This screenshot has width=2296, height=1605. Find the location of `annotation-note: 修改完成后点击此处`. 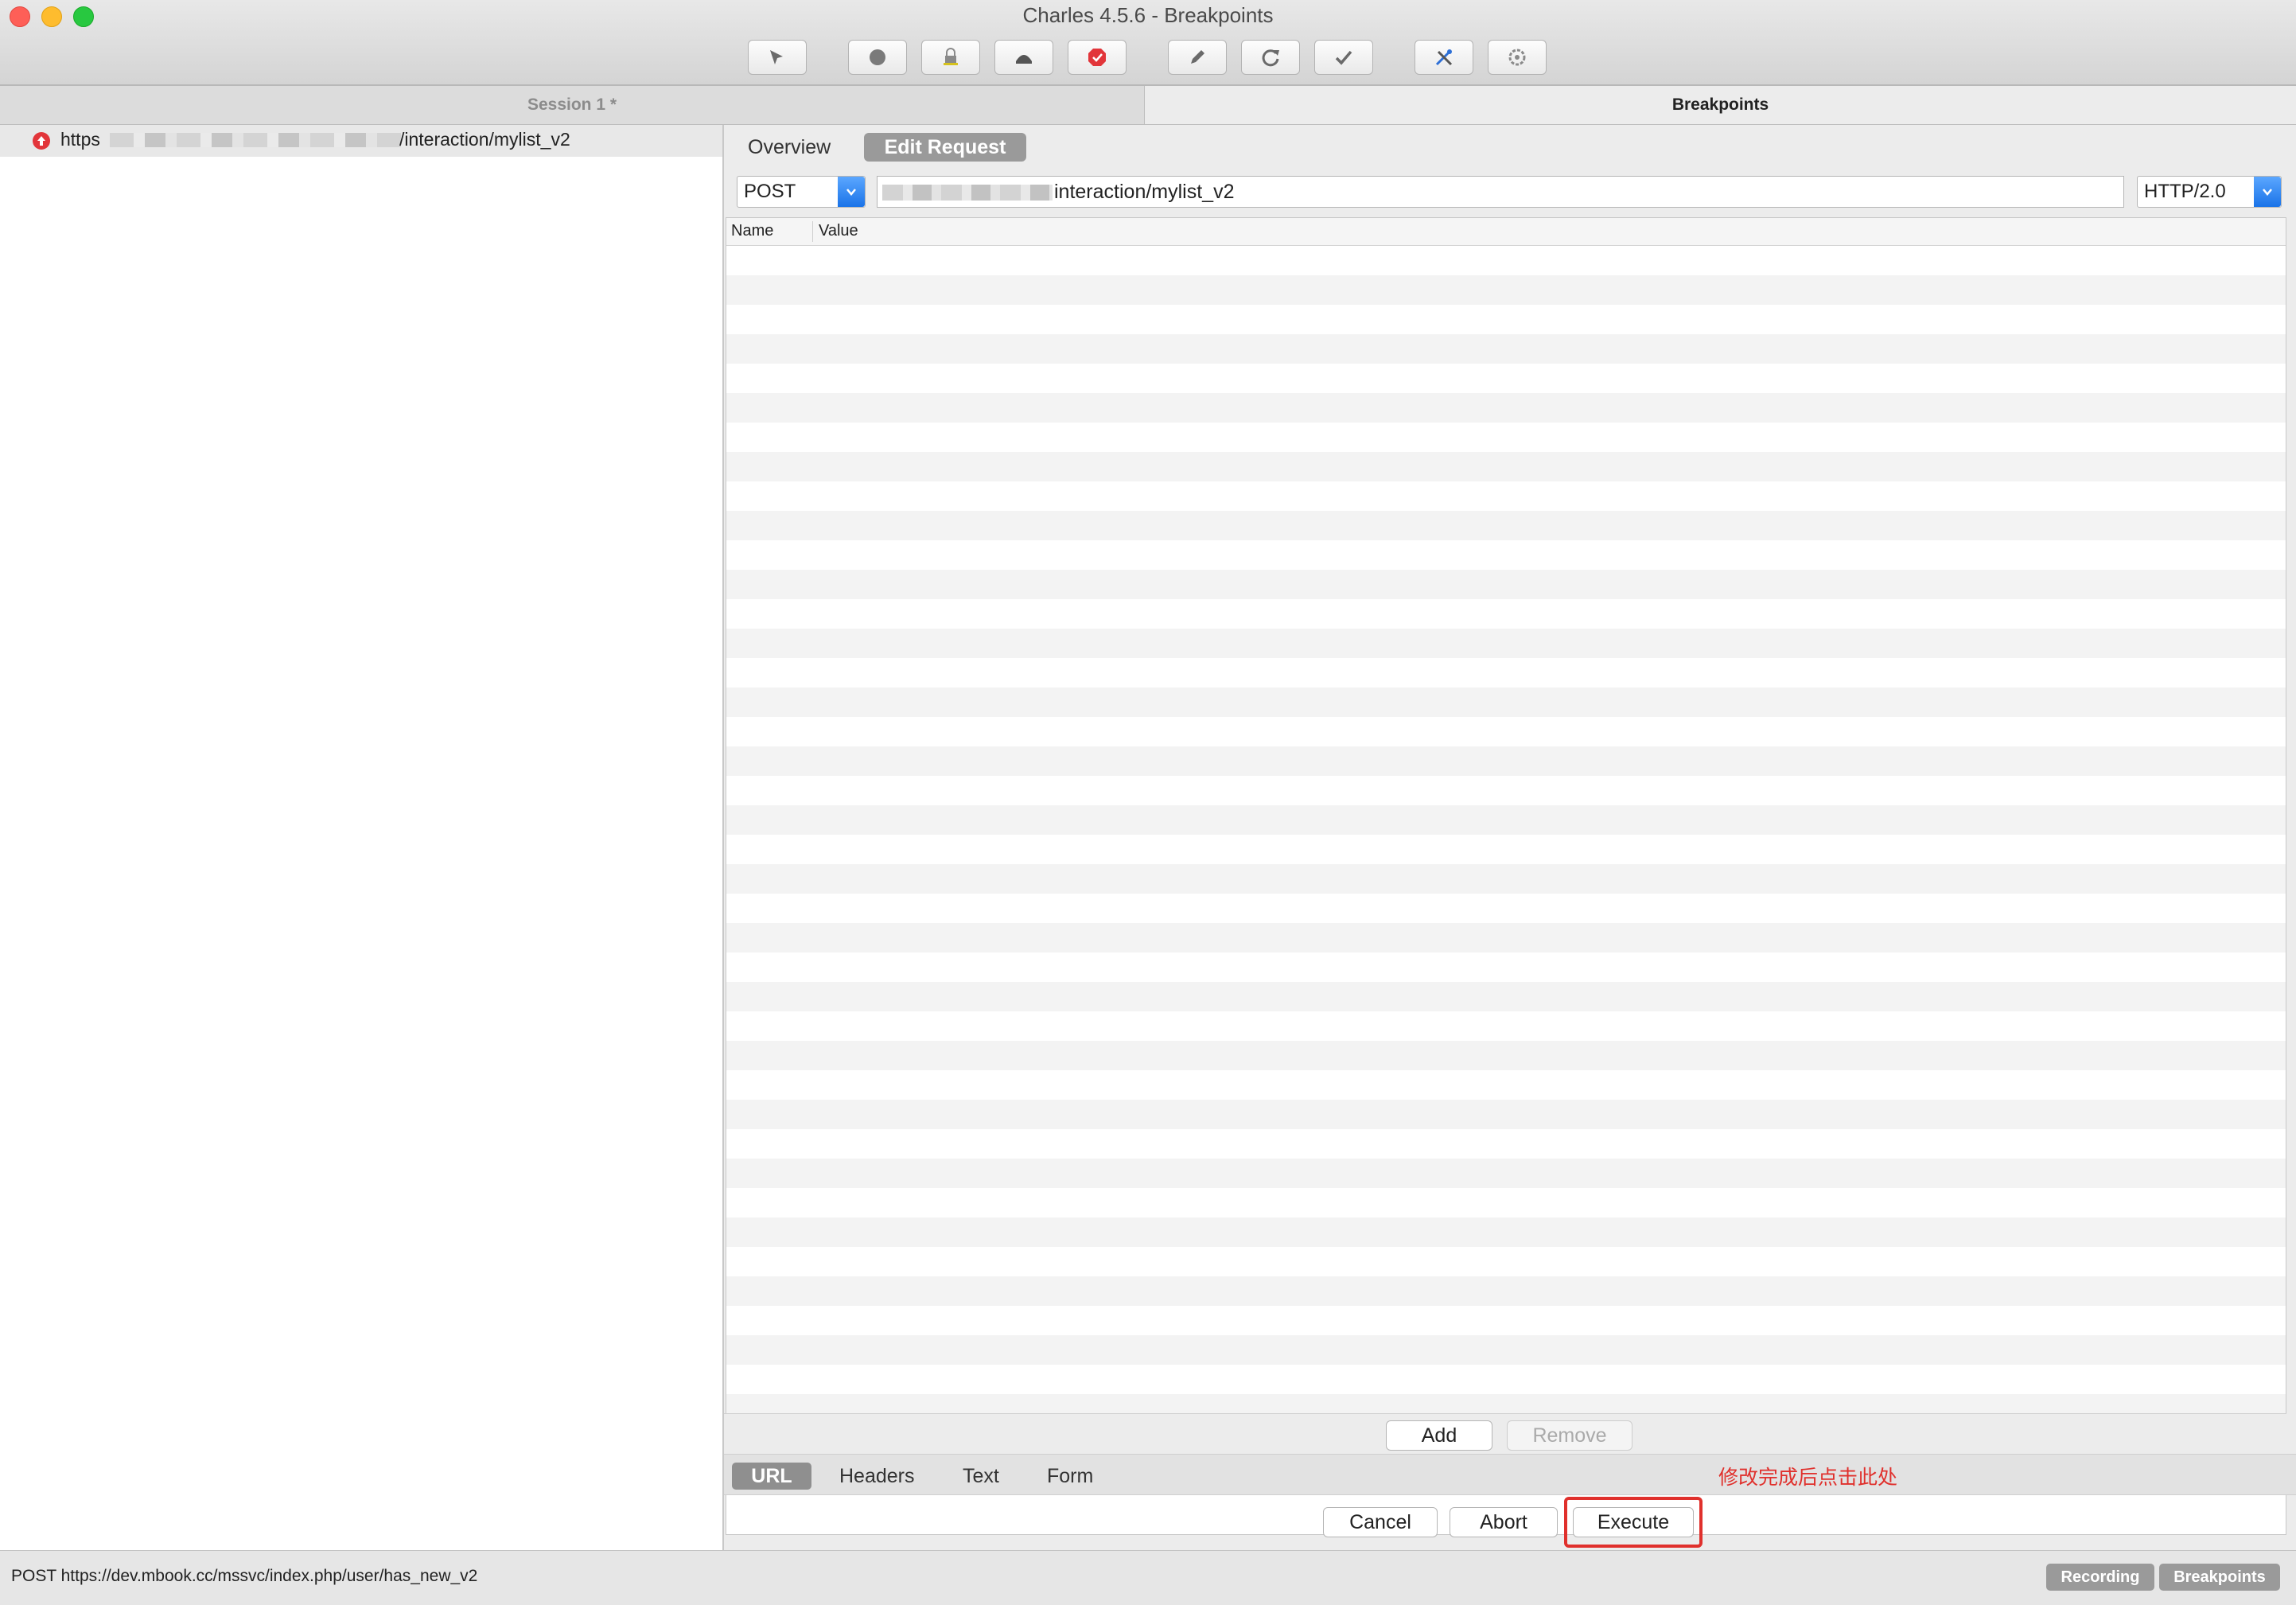

annotation-note: 修改完成后点击此处 is located at coordinates (1808, 1477).